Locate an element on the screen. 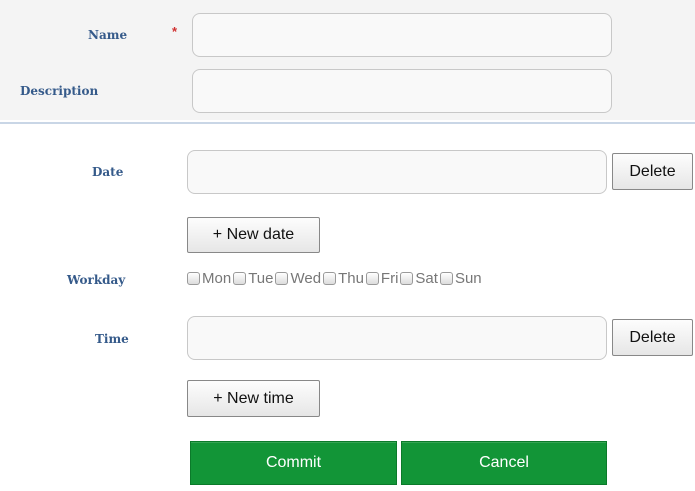 Image resolution: width=695 pixels, height=491 pixels. day-label: Sat is located at coordinates (426, 278).